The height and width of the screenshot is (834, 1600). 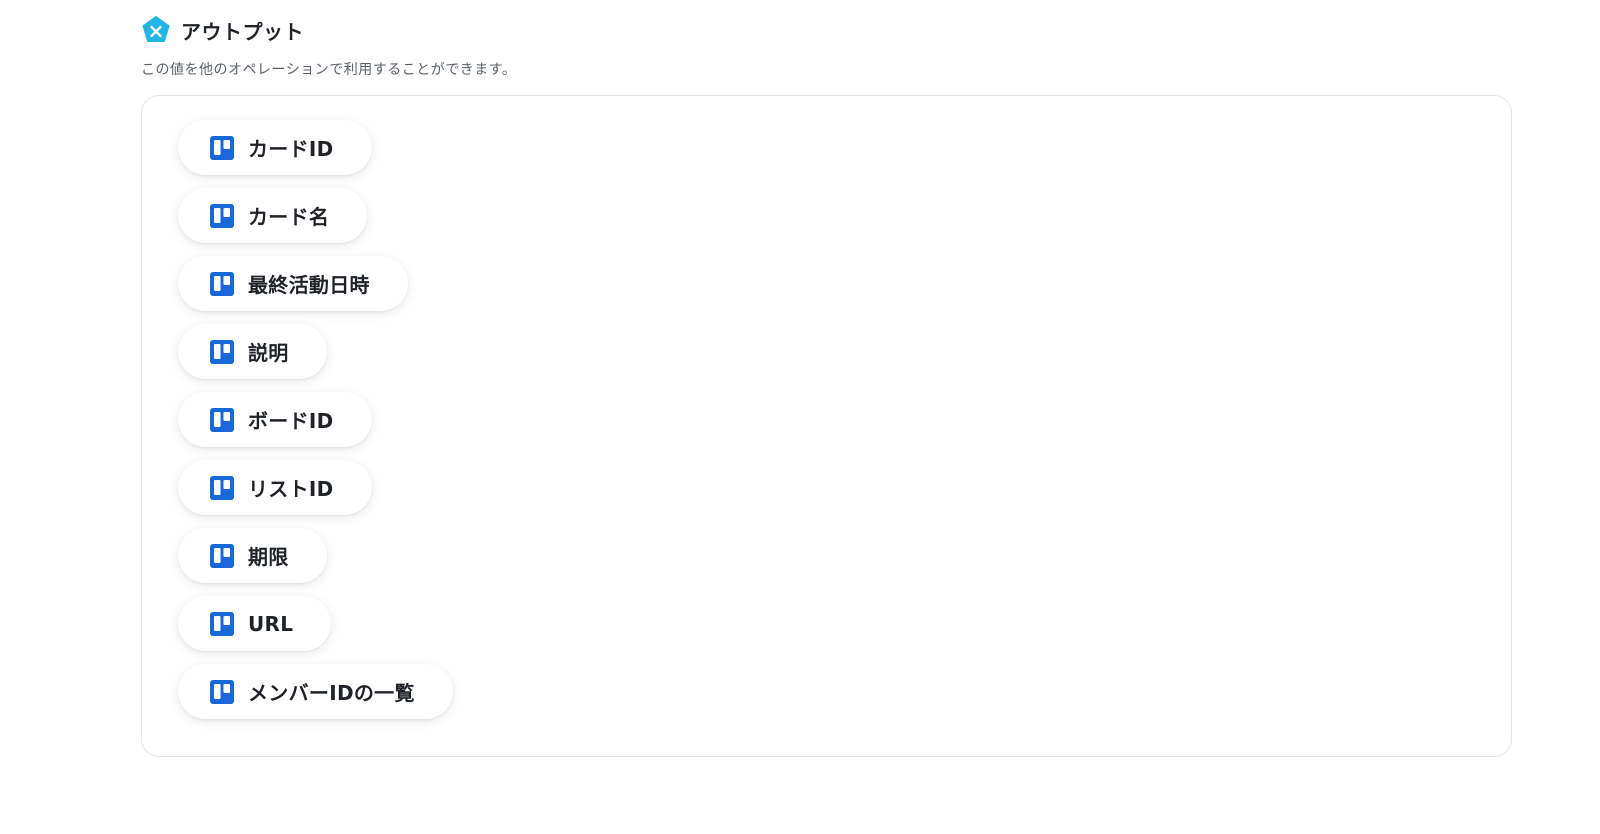 What do you see at coordinates (291, 489) in the screenshot?
I see `chip-label: リストID` at bounding box center [291, 489].